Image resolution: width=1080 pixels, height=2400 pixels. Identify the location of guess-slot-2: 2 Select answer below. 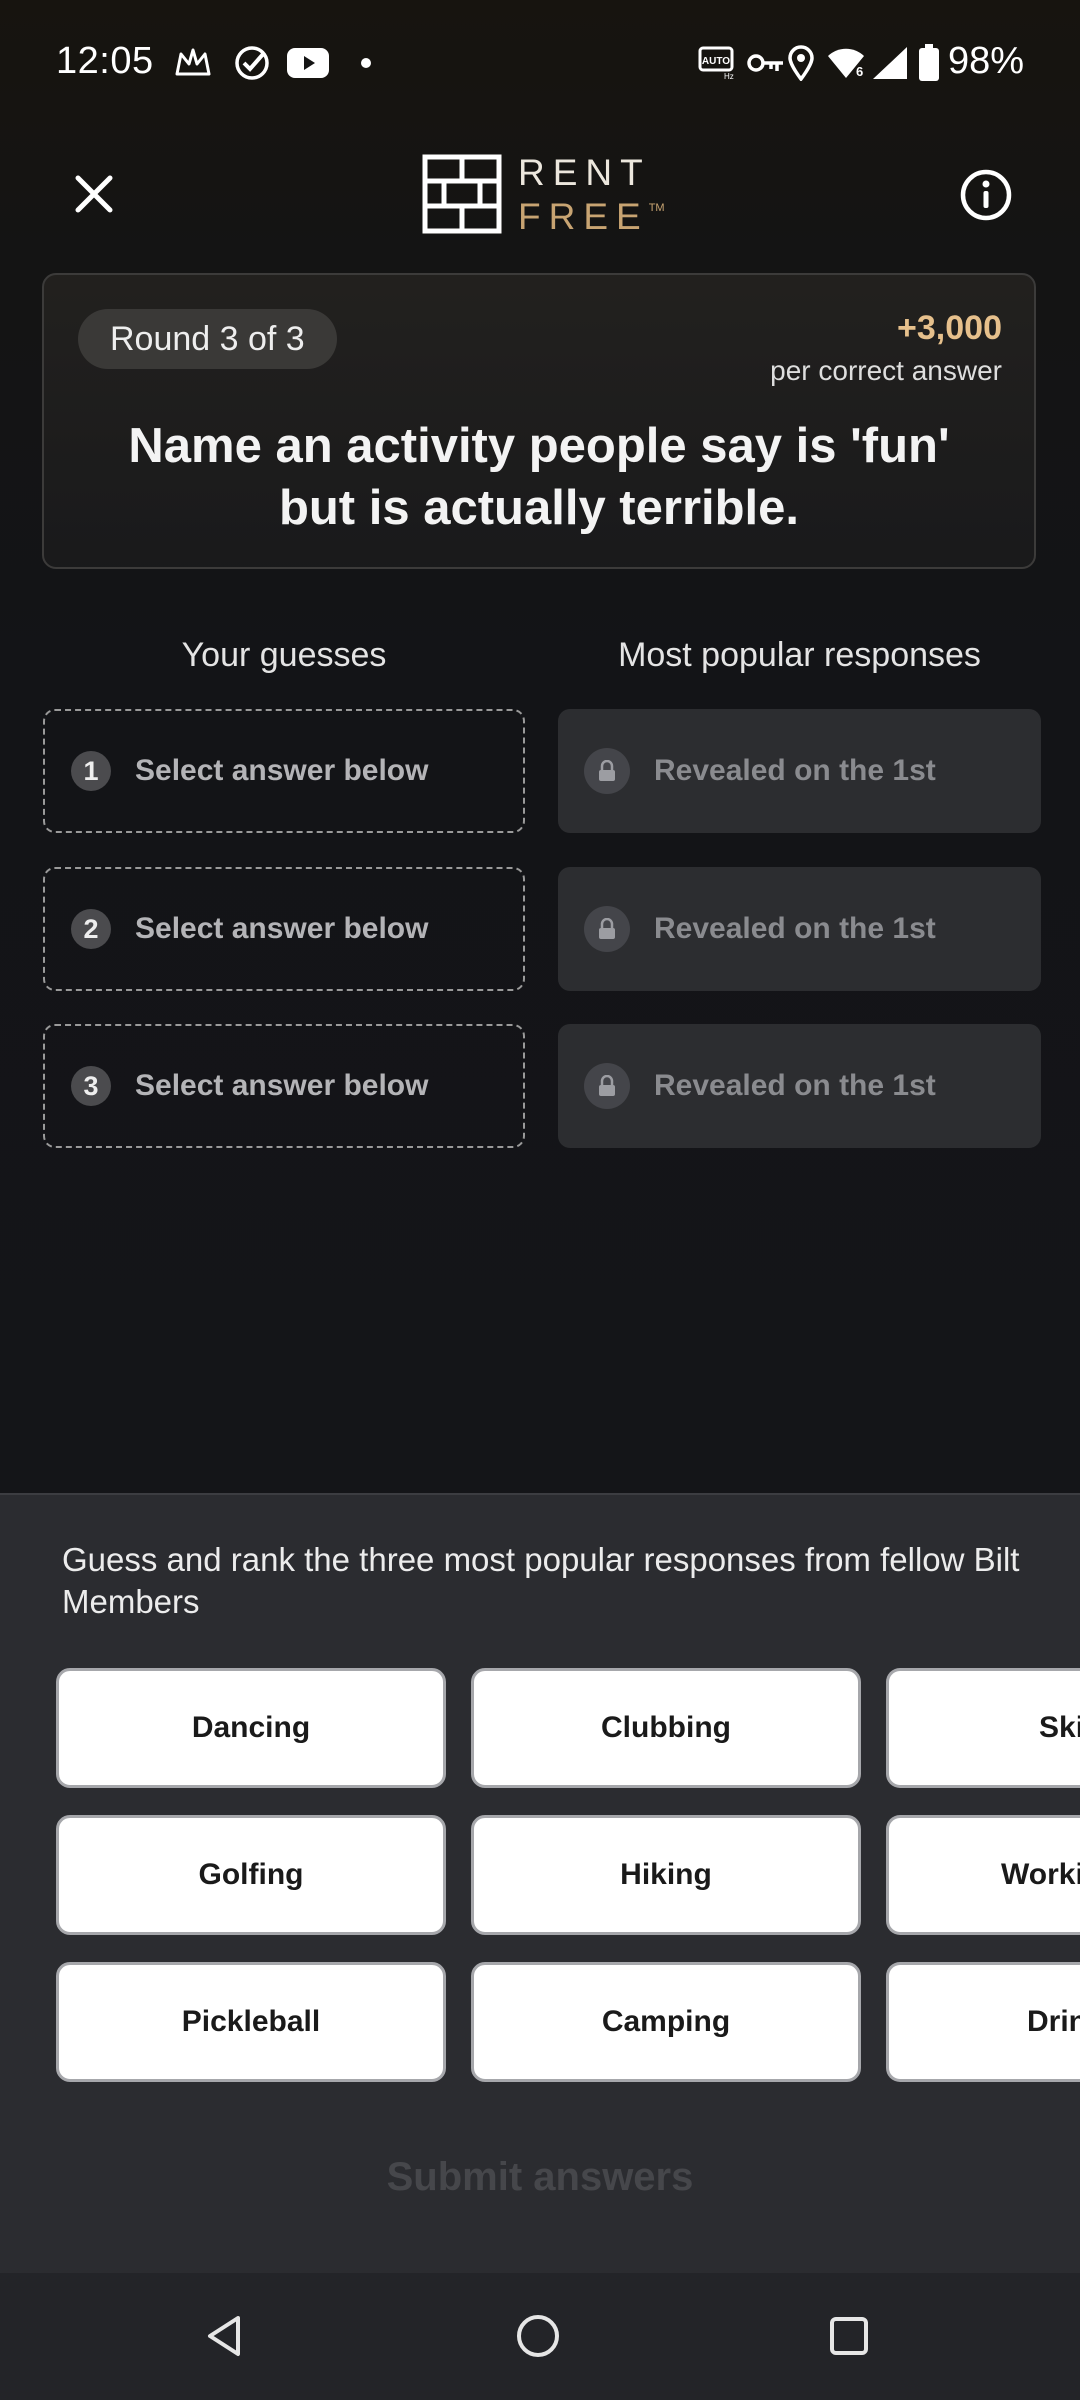
(284, 929).